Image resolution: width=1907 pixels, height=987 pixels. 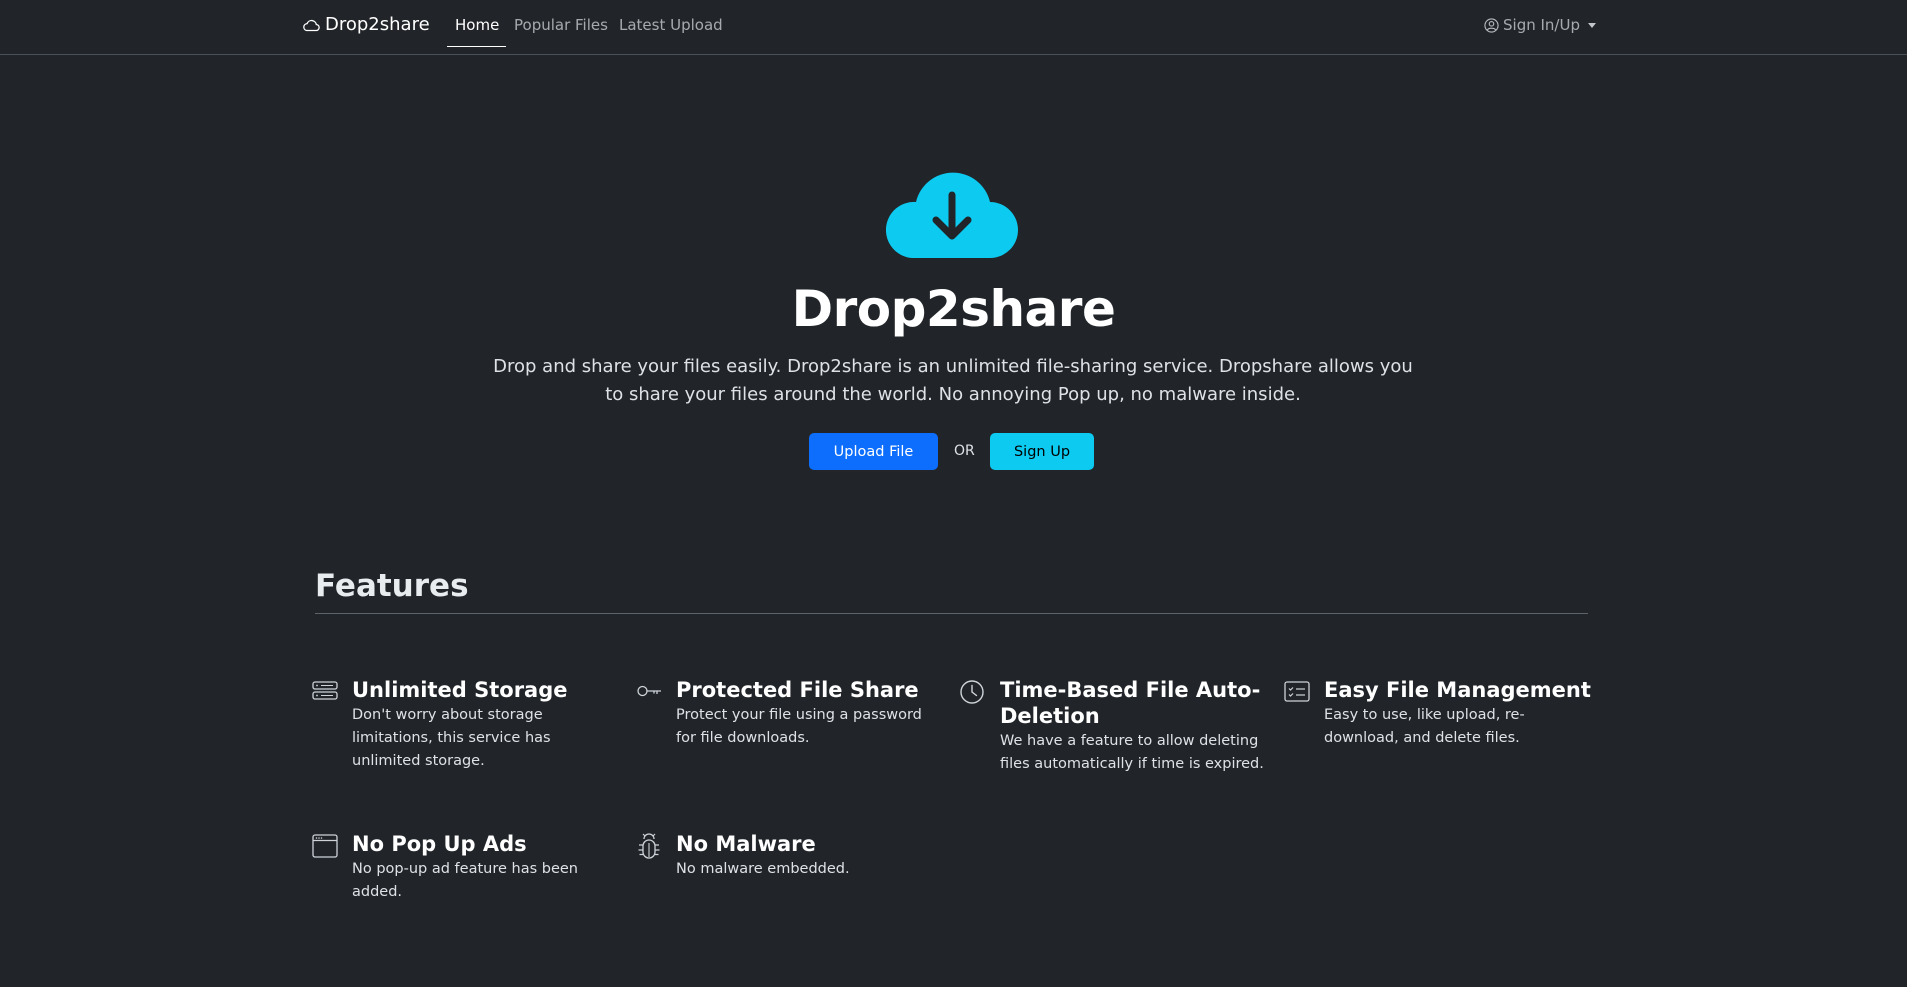 What do you see at coordinates (377, 24) in the screenshot?
I see `brand-label: Drop2share` at bounding box center [377, 24].